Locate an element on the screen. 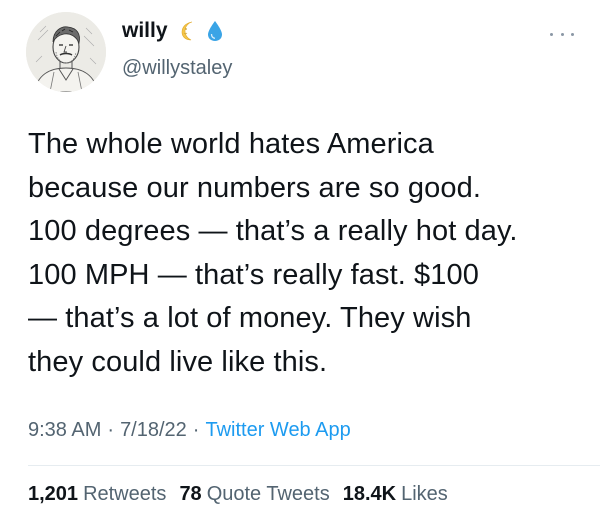 Image resolution: width=600 pixels, height=522 pixels. tweet-date: 7/18/22 is located at coordinates (153, 430).